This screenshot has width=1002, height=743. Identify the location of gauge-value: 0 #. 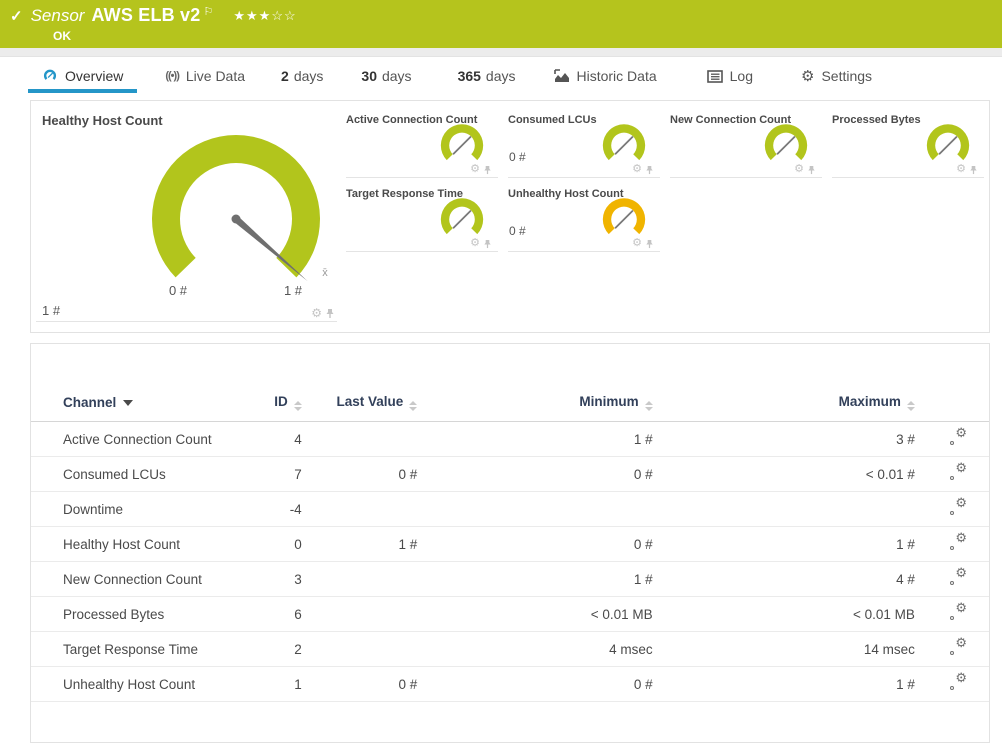
(517, 231).